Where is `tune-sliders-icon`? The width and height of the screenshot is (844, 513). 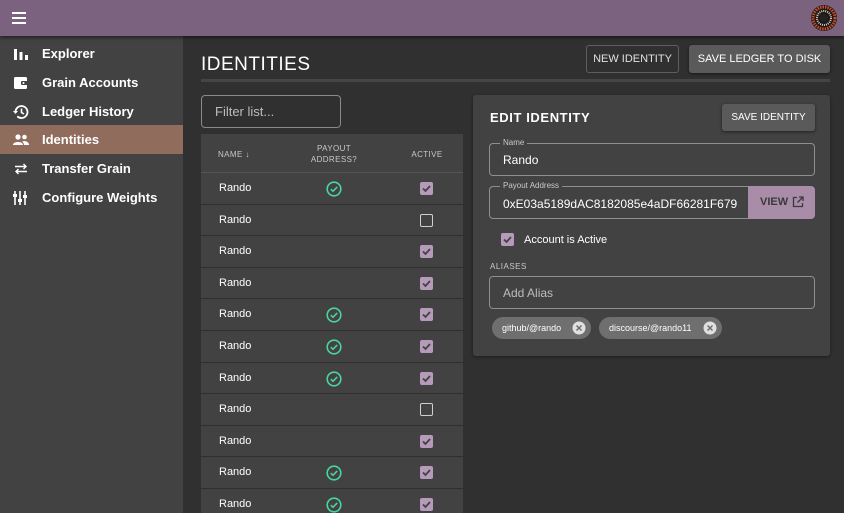
tune-sliders-icon is located at coordinates (20, 198).